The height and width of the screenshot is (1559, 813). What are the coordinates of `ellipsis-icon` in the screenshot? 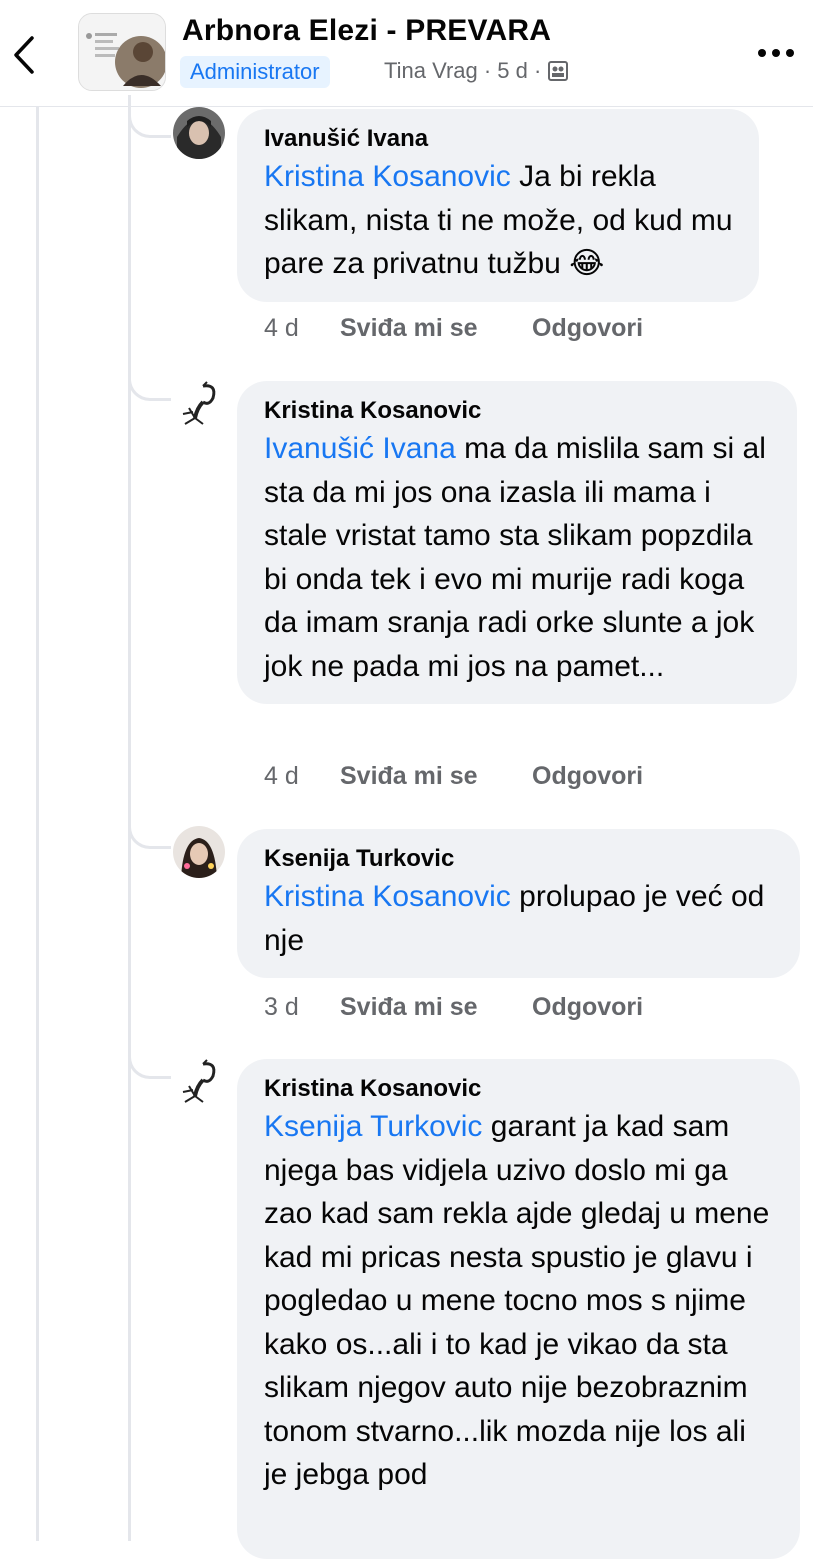 It's located at (776, 53).